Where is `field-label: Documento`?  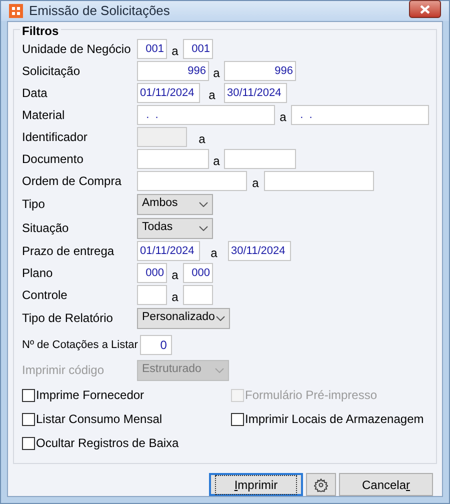 field-label: Documento is located at coordinates (53, 159).